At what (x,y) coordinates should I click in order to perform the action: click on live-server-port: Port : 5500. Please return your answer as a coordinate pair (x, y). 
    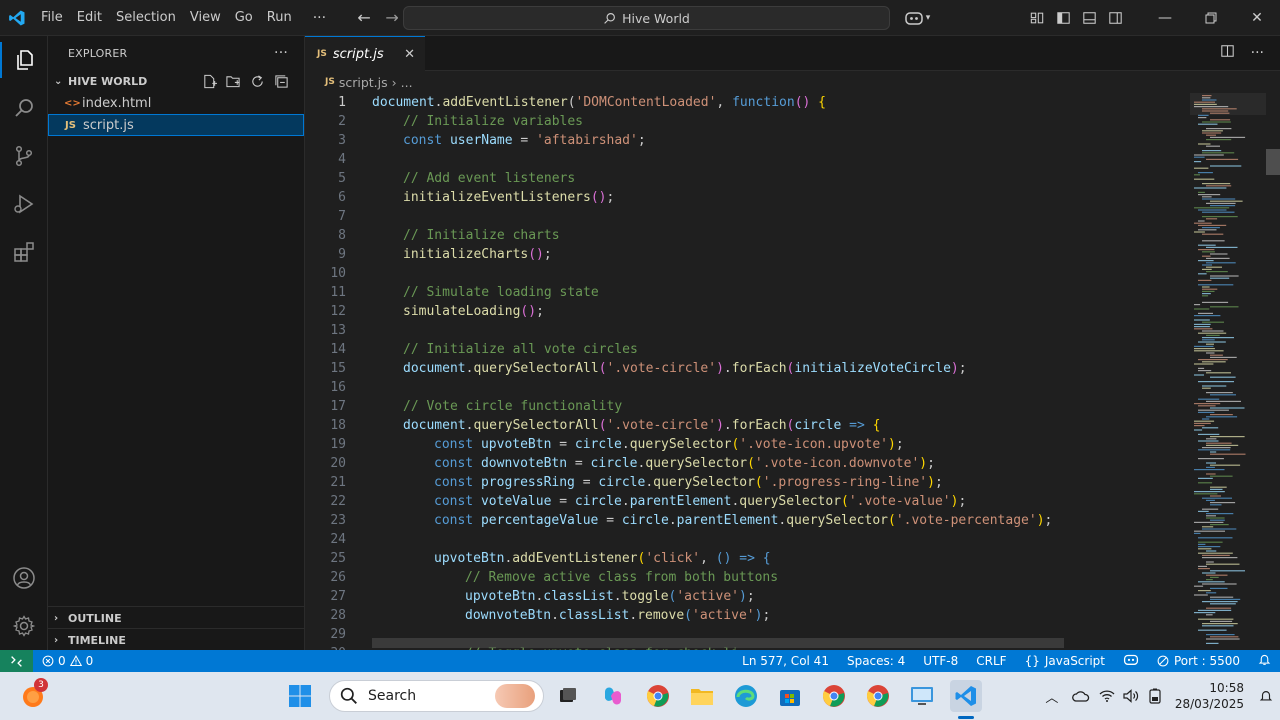
    Looking at the image, I should click on (1198, 661).